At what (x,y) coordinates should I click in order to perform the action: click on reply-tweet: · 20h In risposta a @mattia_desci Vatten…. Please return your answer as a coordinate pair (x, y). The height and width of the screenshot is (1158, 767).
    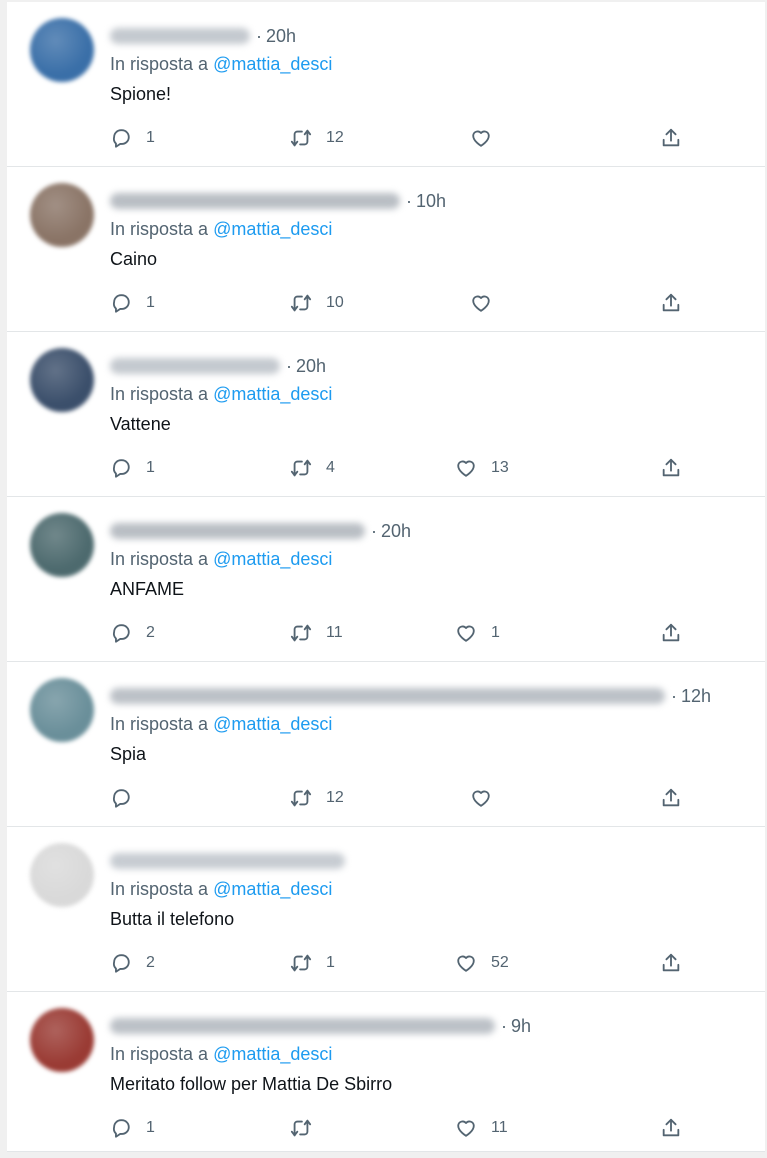
    Looking at the image, I should click on (386, 414).